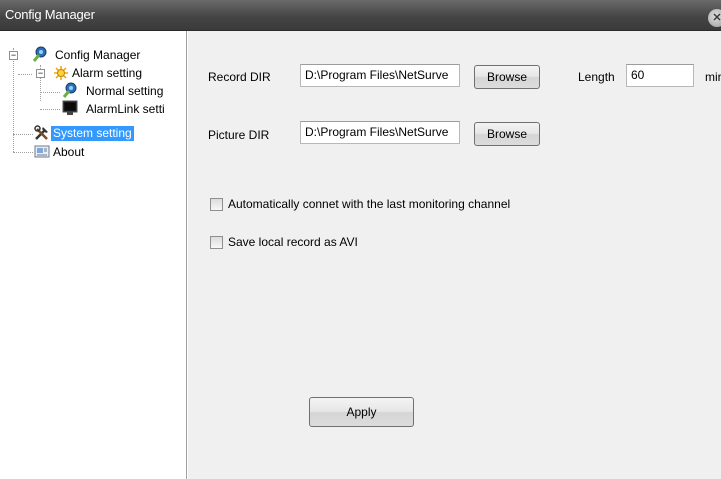 Image resolution: width=721 pixels, height=479 pixels. What do you see at coordinates (98, 55) in the screenshot?
I see `tree-item-label: Config Manager` at bounding box center [98, 55].